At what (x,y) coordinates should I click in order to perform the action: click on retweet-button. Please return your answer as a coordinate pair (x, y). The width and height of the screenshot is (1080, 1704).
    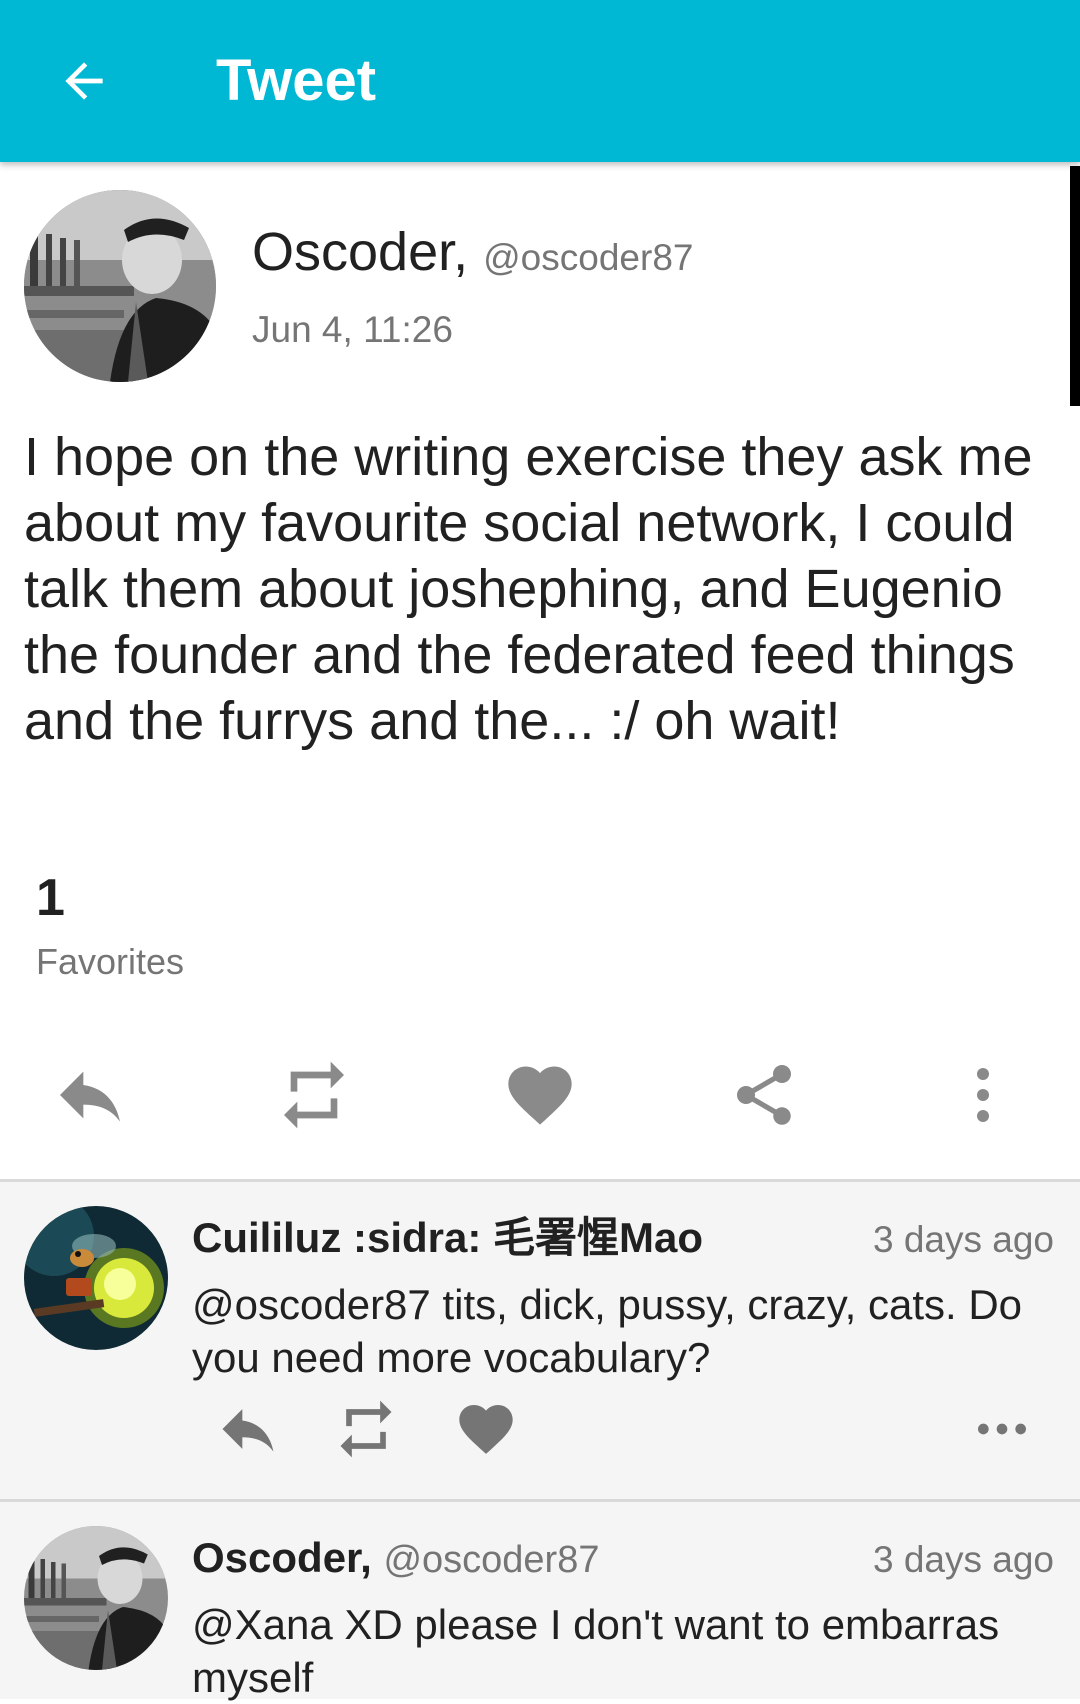
    Looking at the image, I should click on (314, 1095).